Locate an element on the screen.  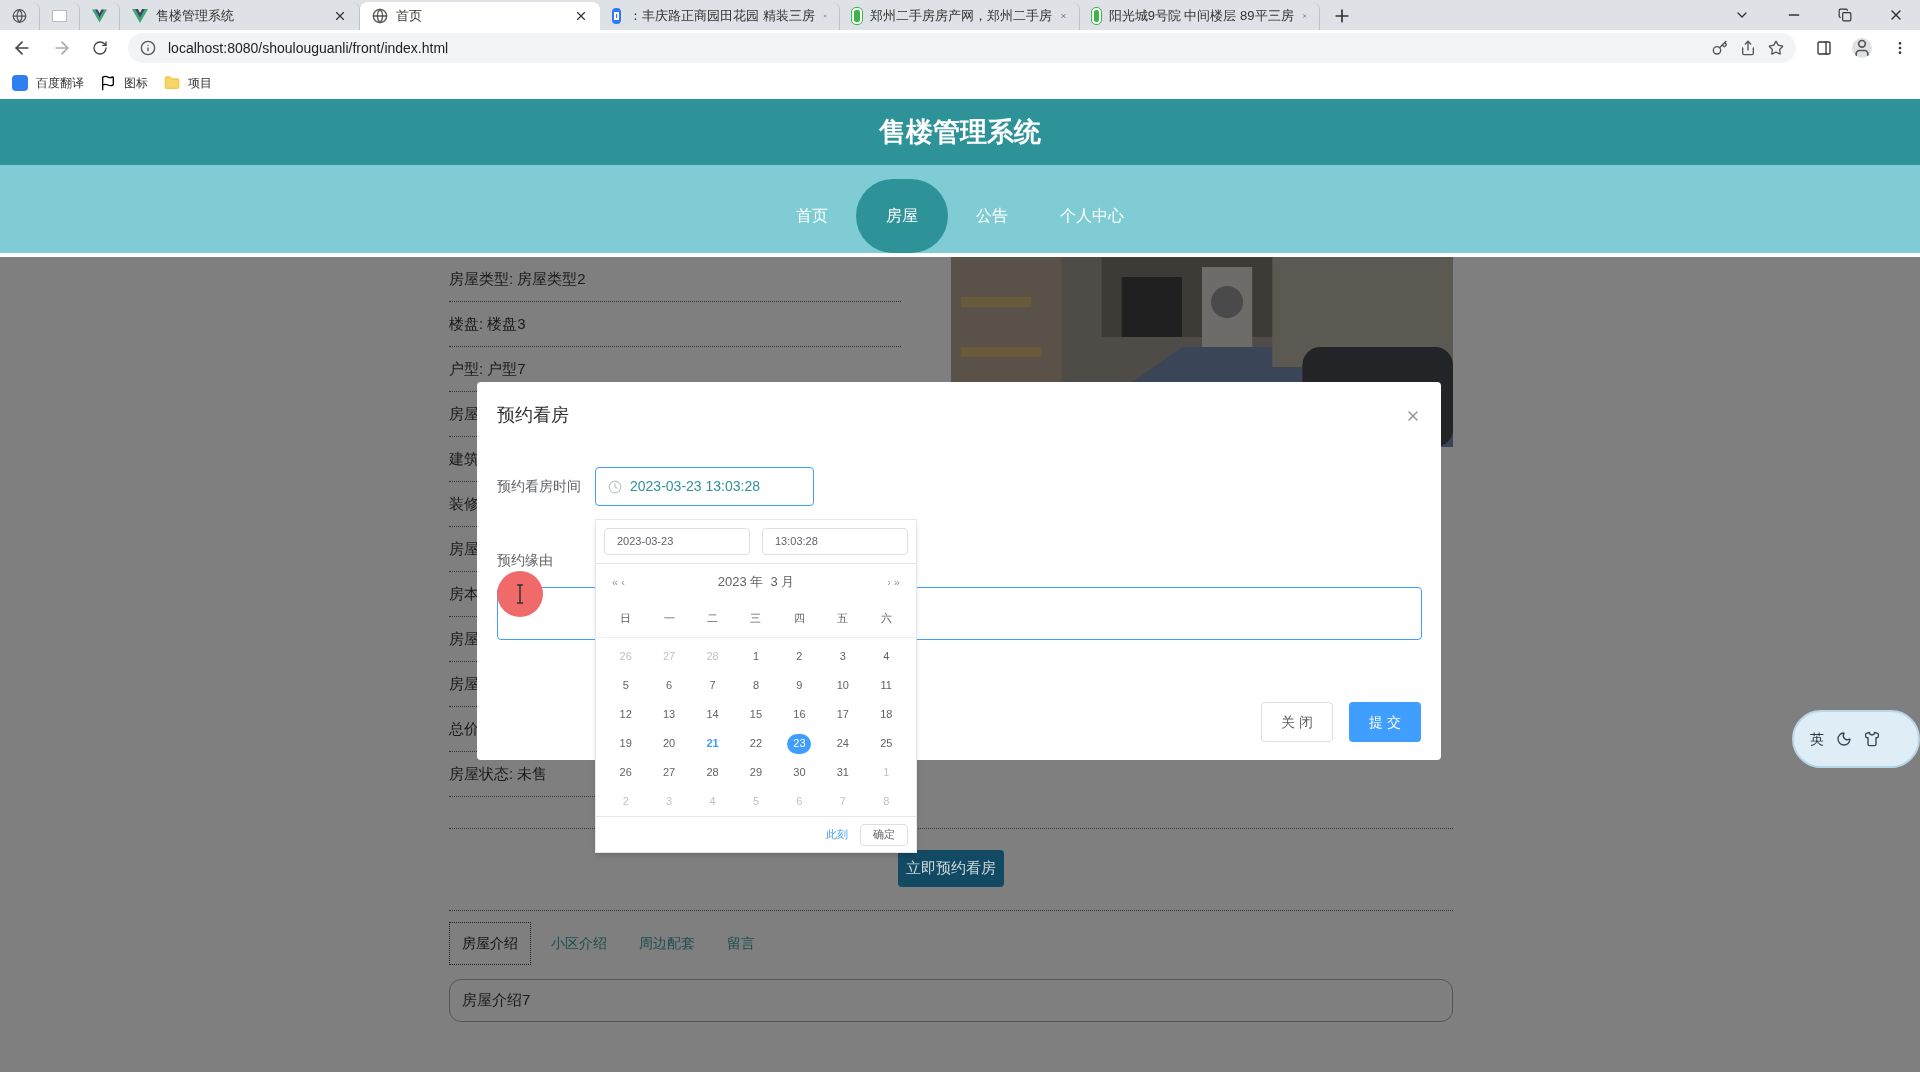
calendar-day: 24 is located at coordinates (842, 743).